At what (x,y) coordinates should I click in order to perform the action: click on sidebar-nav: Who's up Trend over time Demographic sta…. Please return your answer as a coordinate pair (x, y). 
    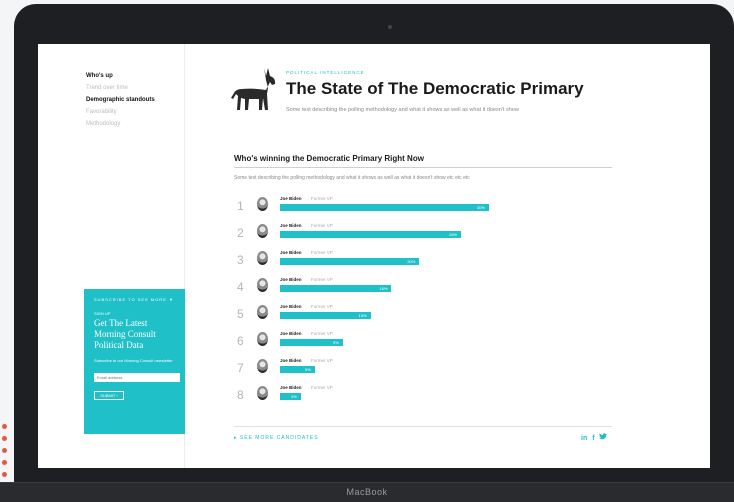
    Looking at the image, I should click on (120, 100).